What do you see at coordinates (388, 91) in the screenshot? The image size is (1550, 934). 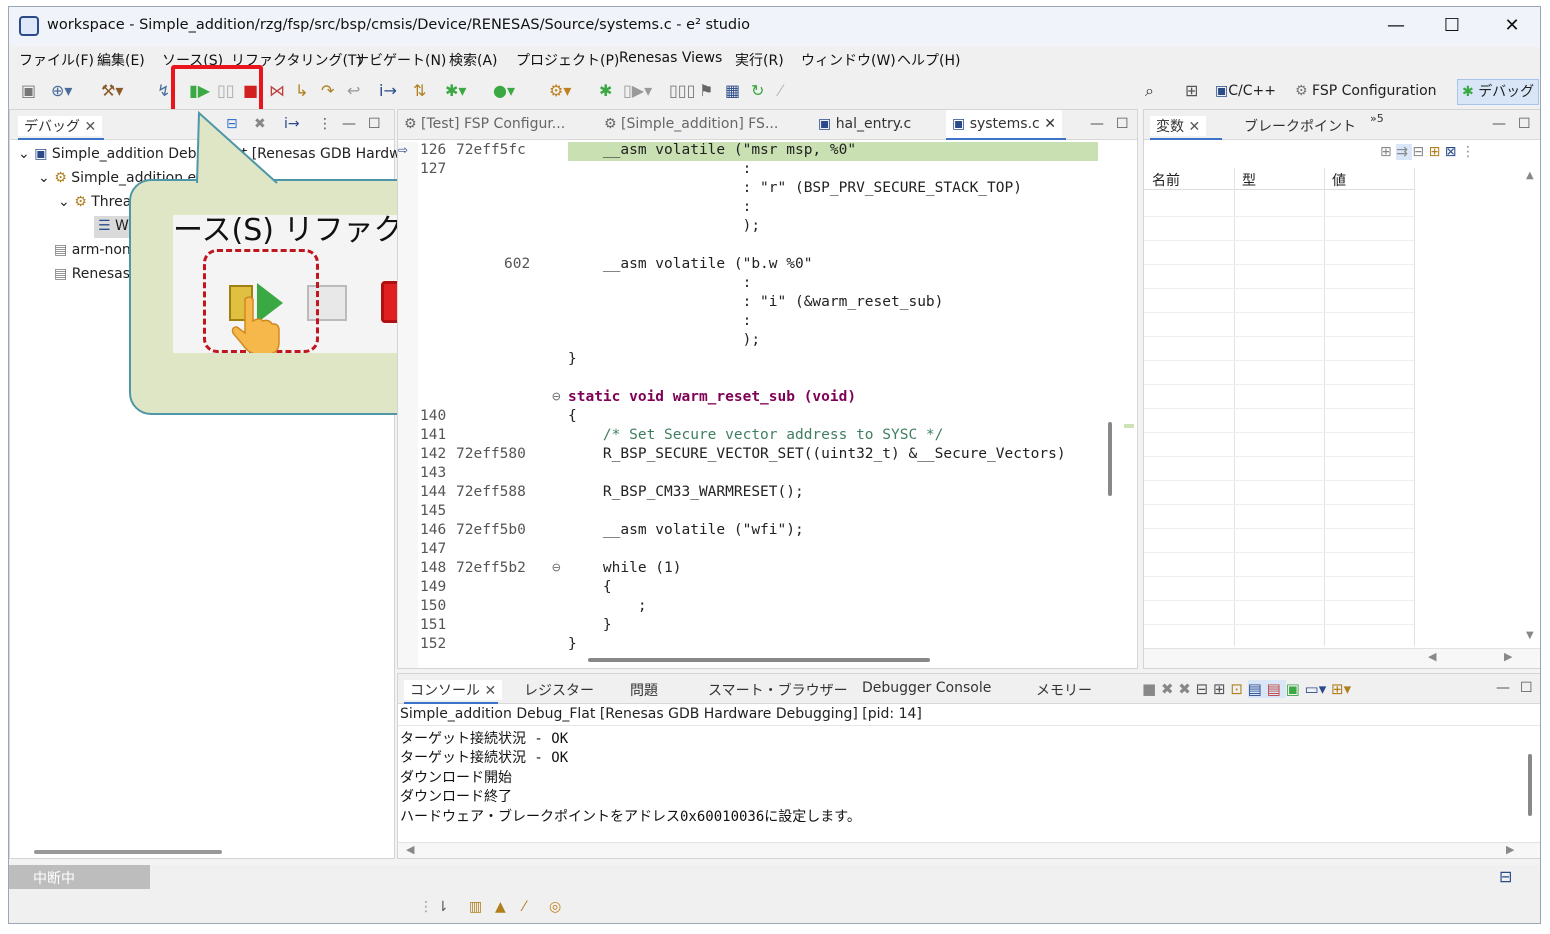 I see `instruction-stepping-icon: i→` at bounding box center [388, 91].